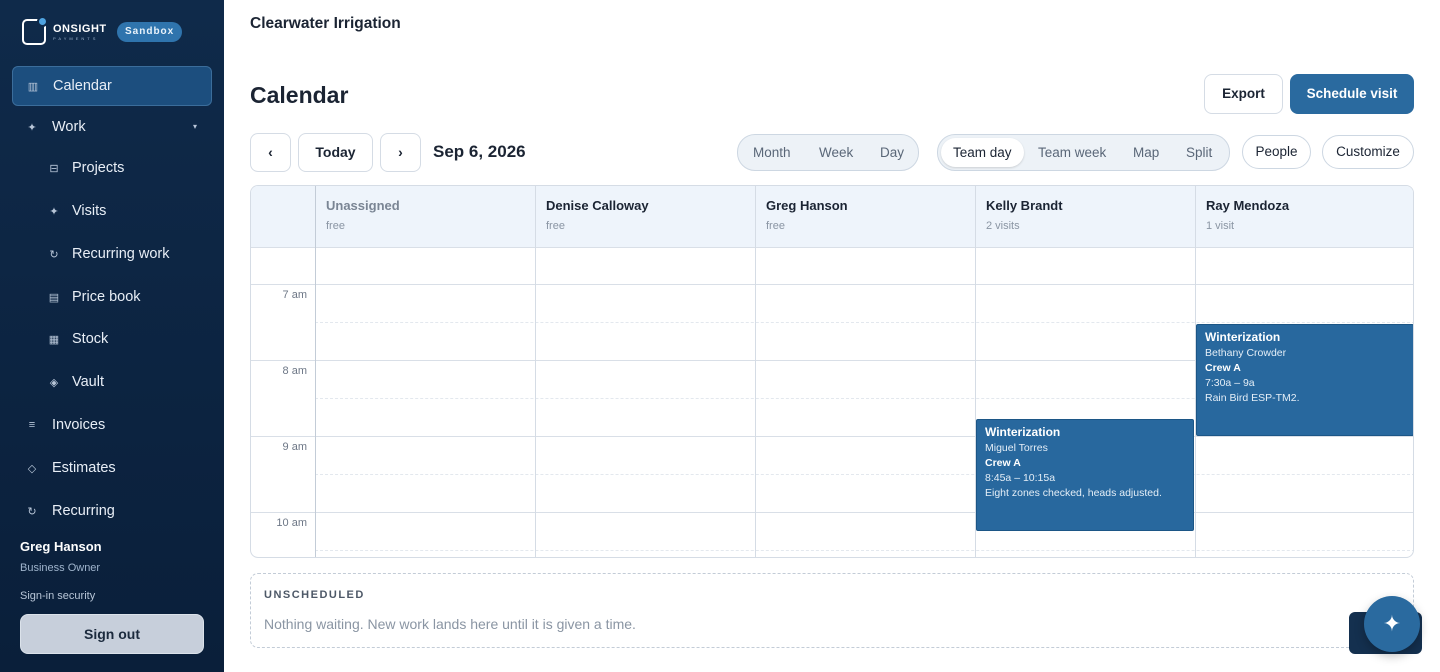 The height and width of the screenshot is (672, 1440). What do you see at coordinates (69, 127) in the screenshot?
I see `sidebar-item-label: Work` at bounding box center [69, 127].